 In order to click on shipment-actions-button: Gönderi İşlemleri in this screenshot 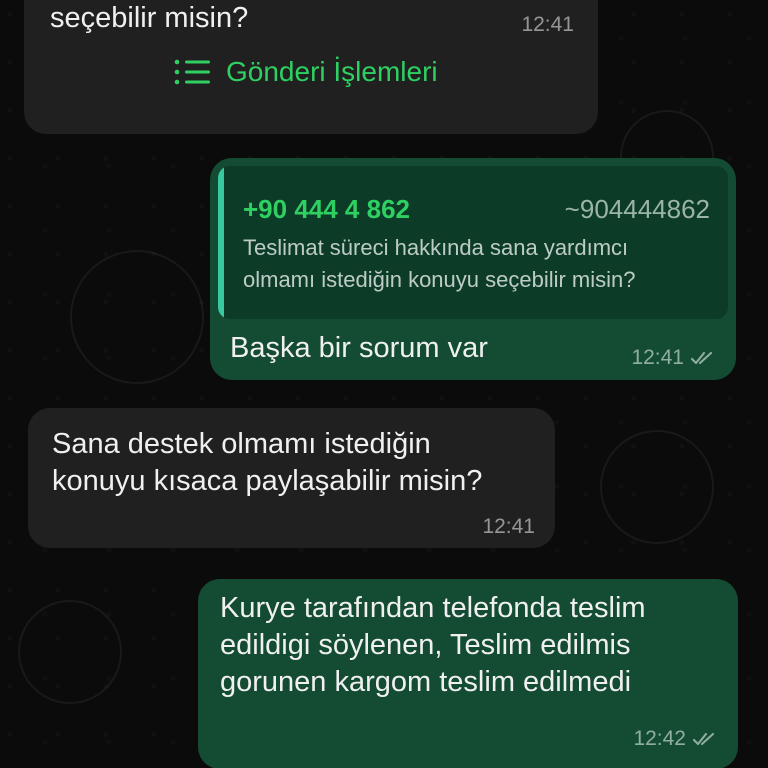, I will do `click(306, 72)`.